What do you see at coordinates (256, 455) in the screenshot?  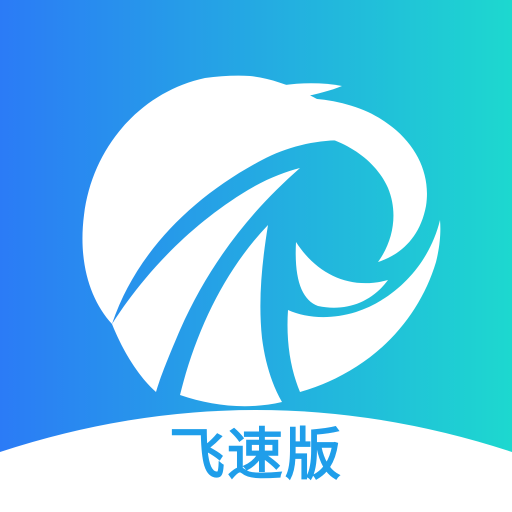 I see `app-icon-label: 飞速版` at bounding box center [256, 455].